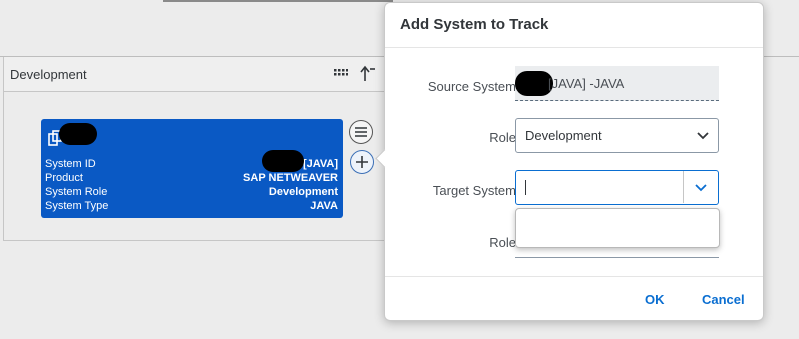 This screenshot has height=339, width=799. Describe the element at coordinates (64, 178) in the screenshot. I see `product-label: Product` at that location.